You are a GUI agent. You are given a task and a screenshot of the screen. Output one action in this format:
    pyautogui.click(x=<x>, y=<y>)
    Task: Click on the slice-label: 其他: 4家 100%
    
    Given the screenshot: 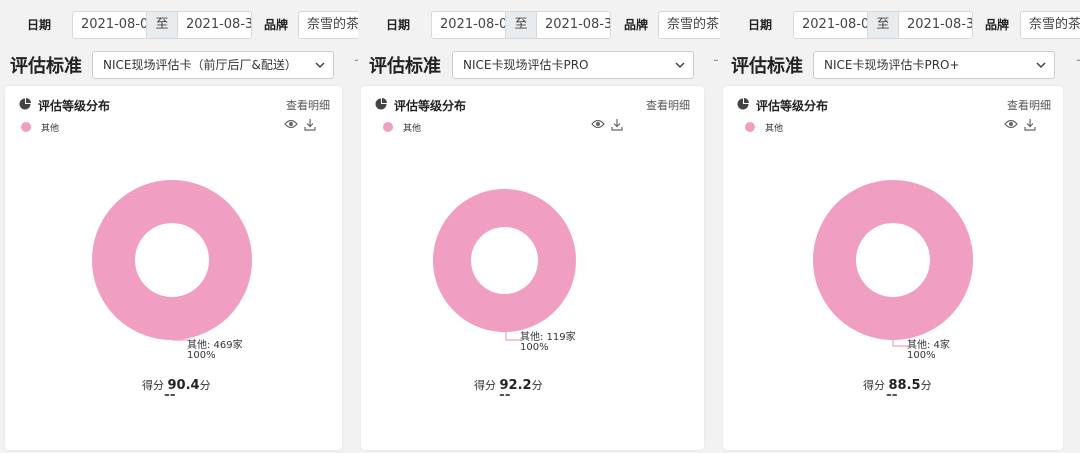 What is the action you would take?
    pyautogui.click(x=928, y=351)
    